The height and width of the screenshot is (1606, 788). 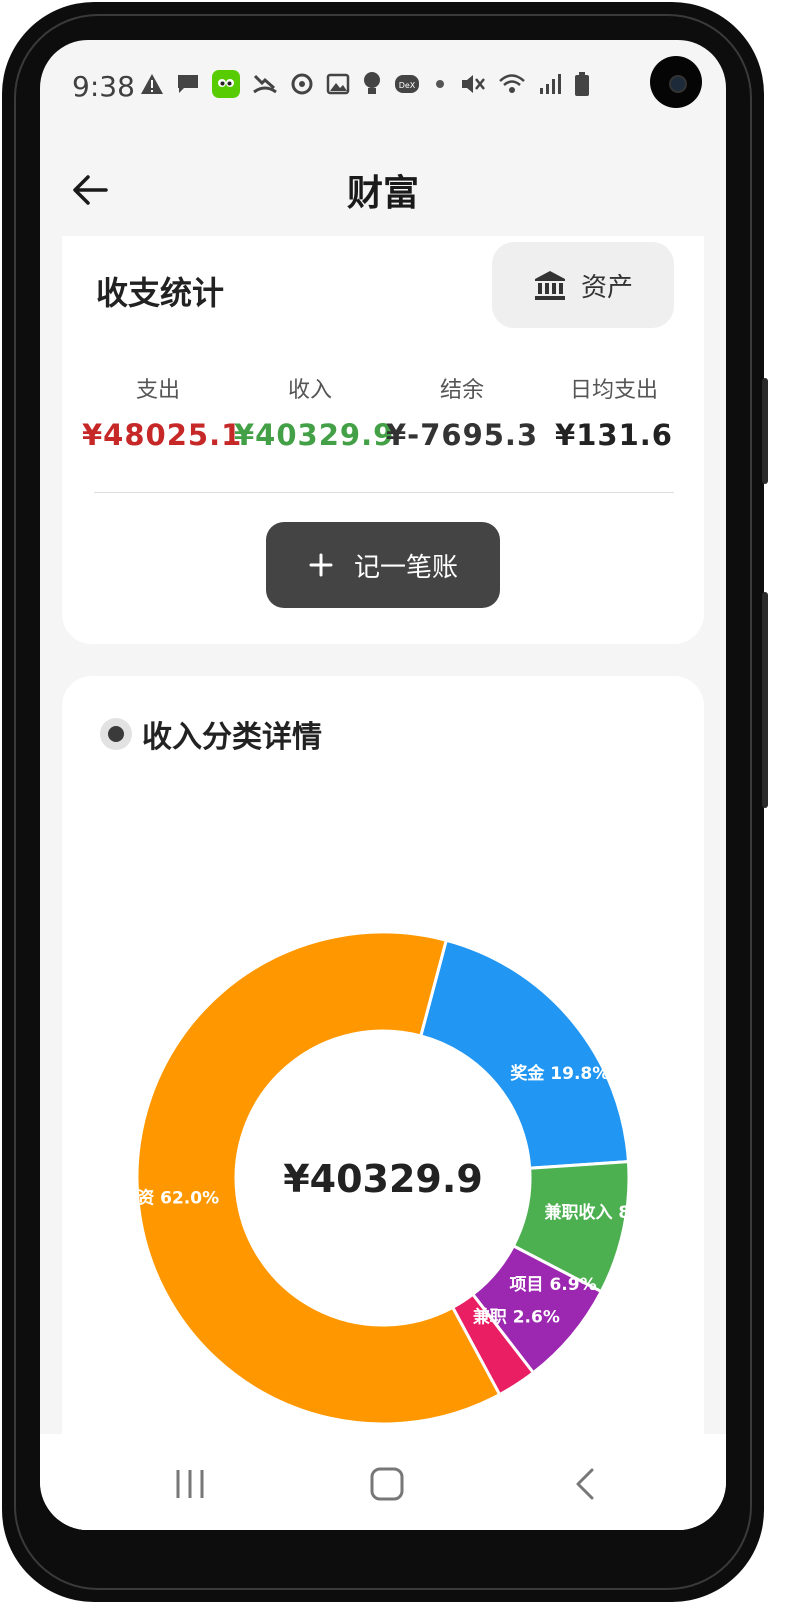 I want to click on missed-call-icon, so click(x=265, y=86).